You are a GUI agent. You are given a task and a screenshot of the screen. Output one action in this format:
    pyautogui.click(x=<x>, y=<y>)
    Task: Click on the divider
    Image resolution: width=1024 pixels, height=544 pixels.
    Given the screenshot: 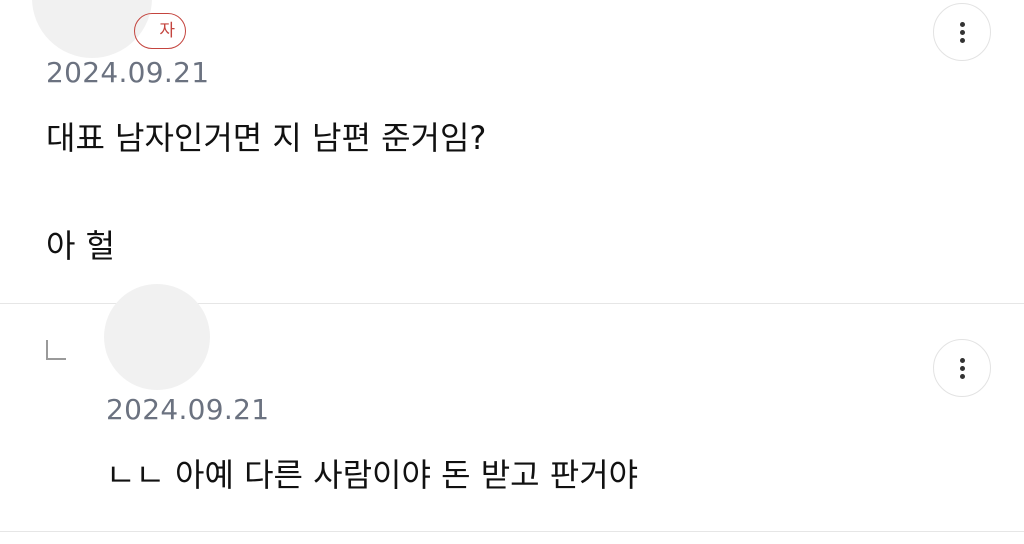 What is the action you would take?
    pyautogui.click(x=512, y=531)
    